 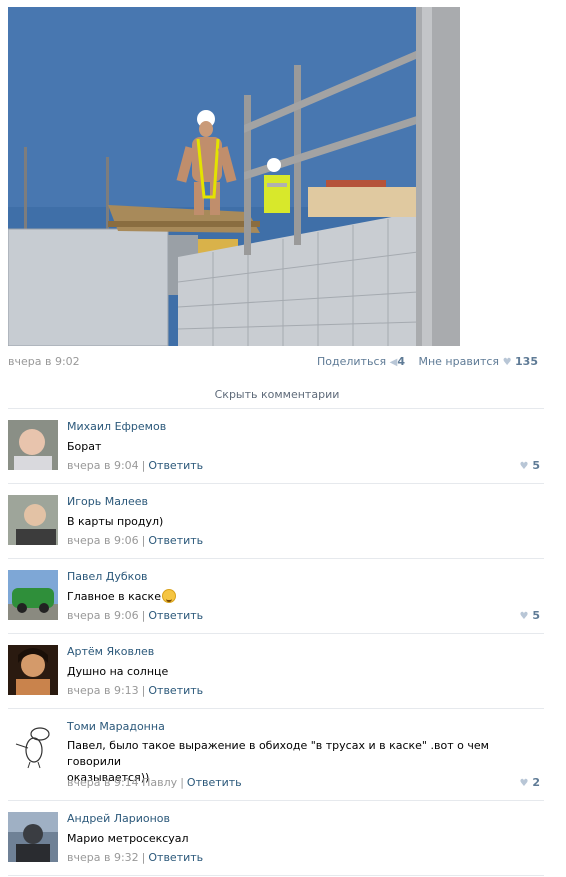 I want to click on comment-time: вчера в 9:14 Павлу, so click(x=122, y=782).